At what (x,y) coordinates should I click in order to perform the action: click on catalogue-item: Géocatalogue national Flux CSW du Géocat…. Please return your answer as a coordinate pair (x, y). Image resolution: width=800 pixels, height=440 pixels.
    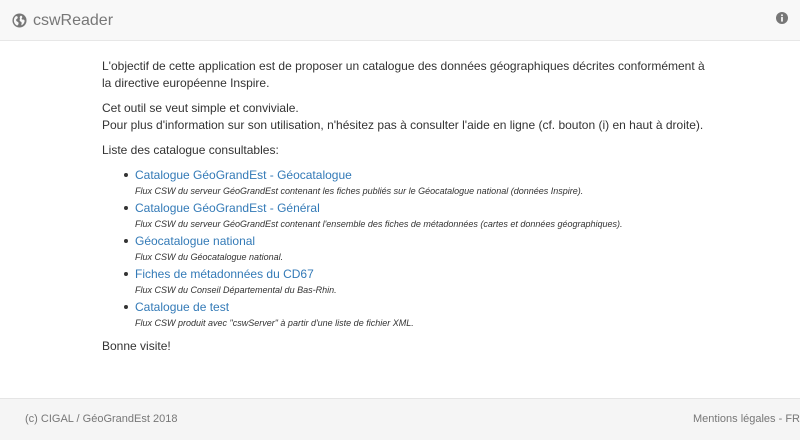
    Looking at the image, I should click on (423, 249).